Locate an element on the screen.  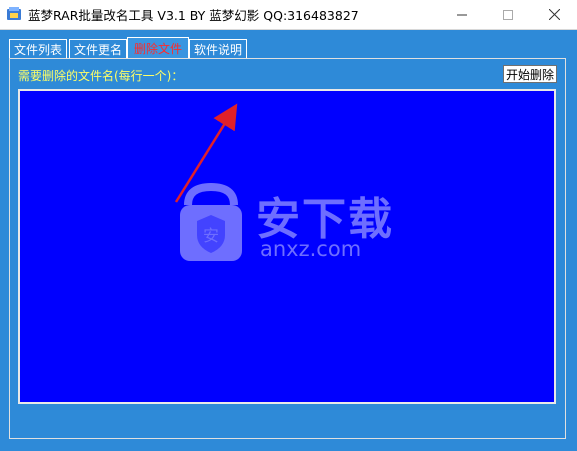
watermark-subtext: anxz.com is located at coordinates (311, 249).